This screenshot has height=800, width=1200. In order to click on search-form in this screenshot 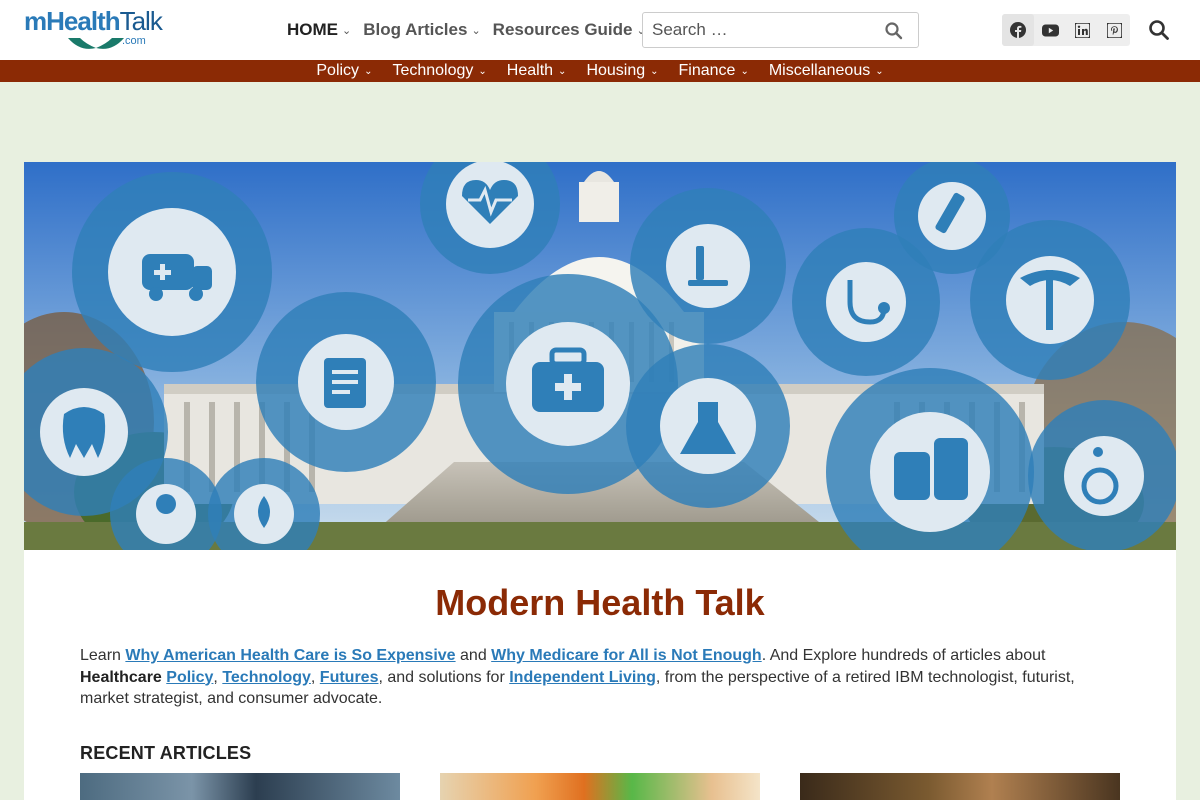, I will do `click(780, 30)`.